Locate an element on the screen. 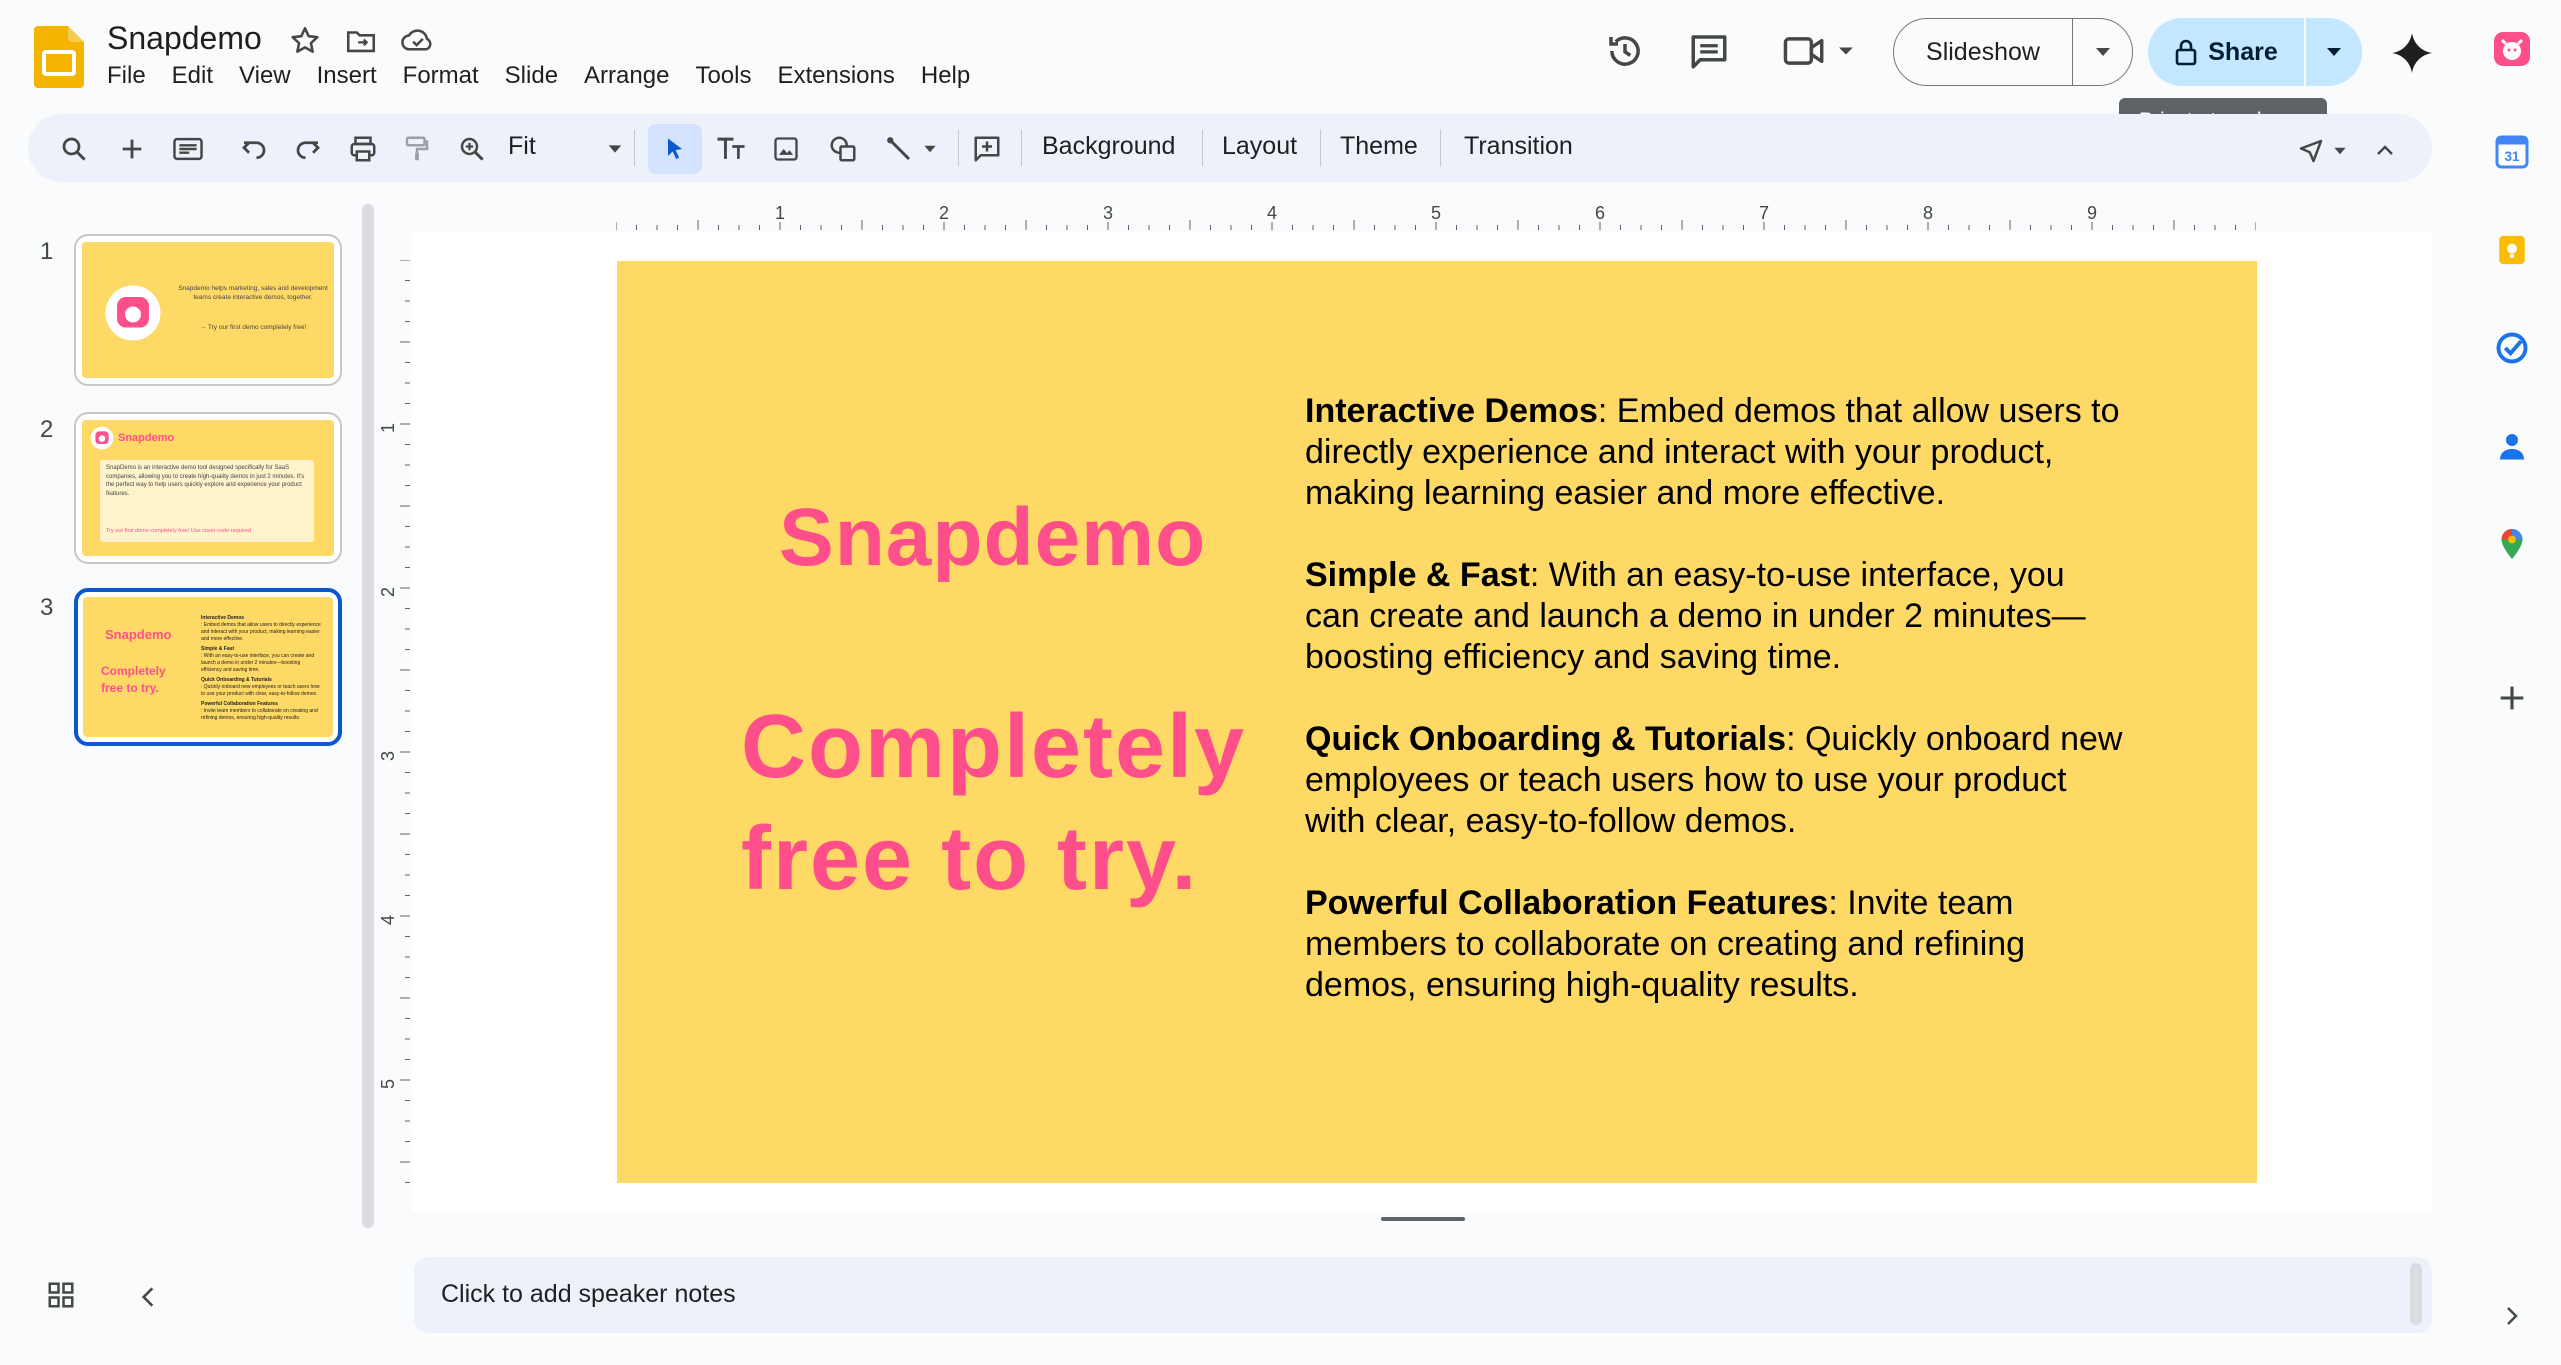  menu-arrange: Arrange is located at coordinates (626, 76).